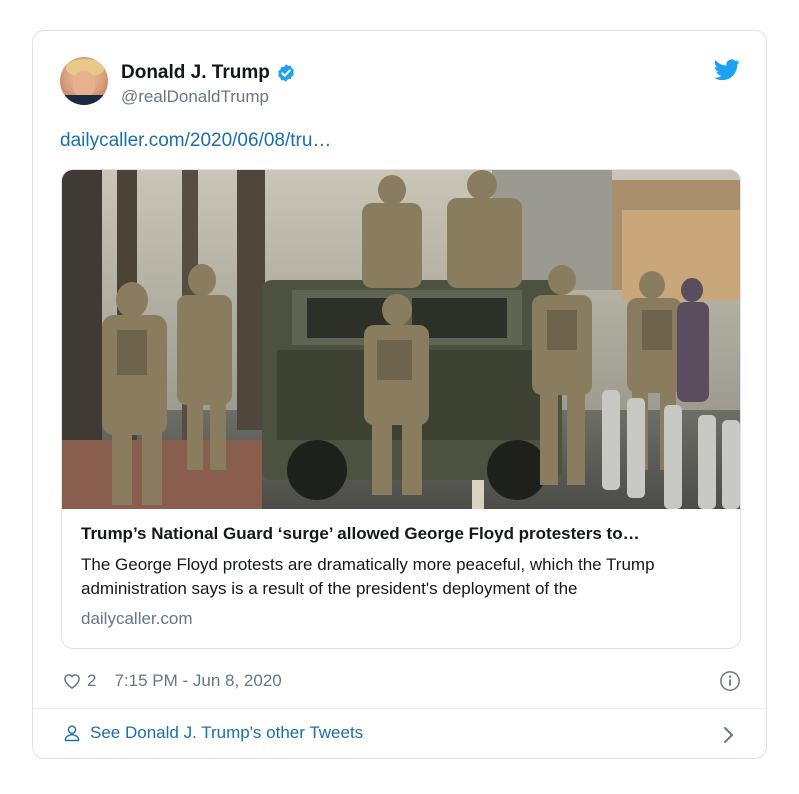 The width and height of the screenshot is (799, 794). I want to click on see-other-tweets-link: See Donald J. Trump's other Tweets, so click(212, 733).